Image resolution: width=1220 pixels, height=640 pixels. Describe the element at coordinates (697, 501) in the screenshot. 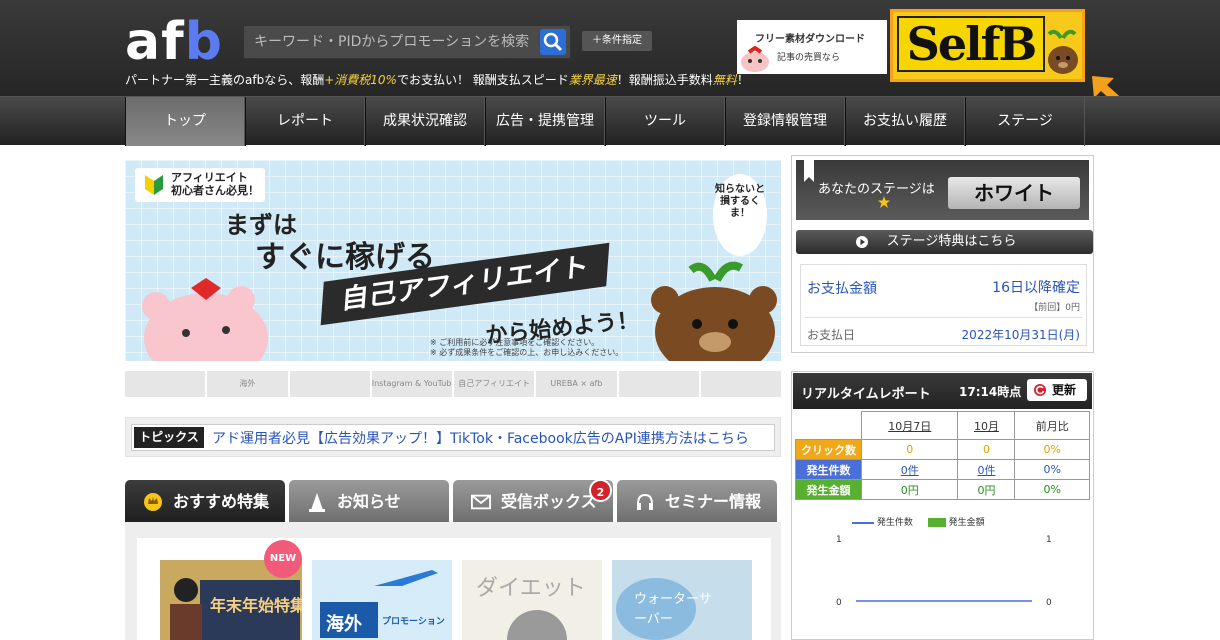

I see `tab-seminar: セミナー情報` at that location.